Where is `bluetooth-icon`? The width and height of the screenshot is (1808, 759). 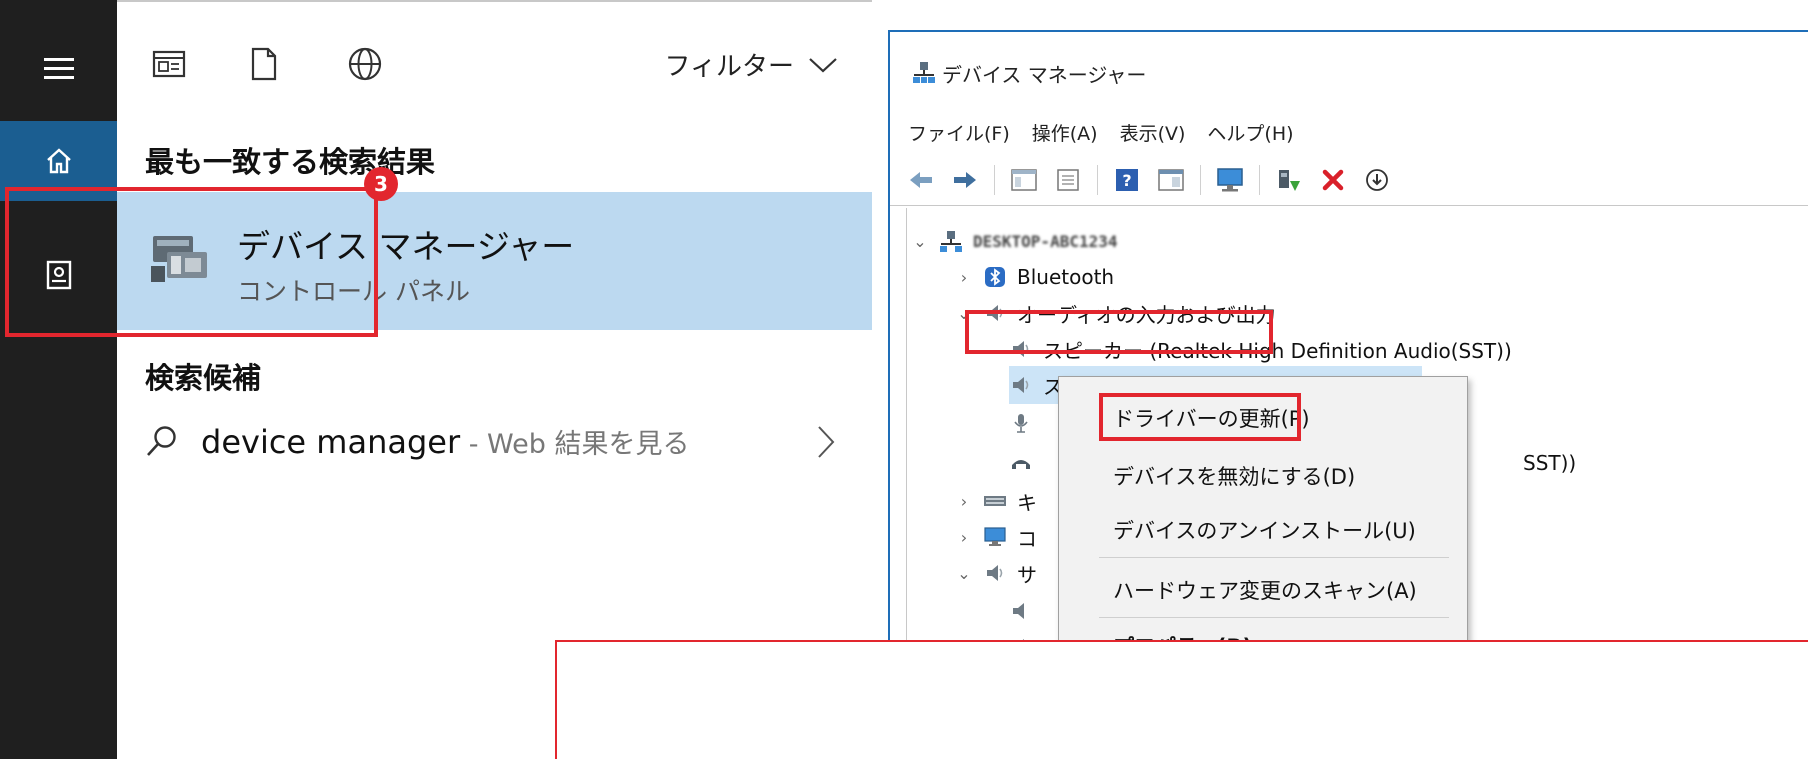 bluetooth-icon is located at coordinates (995, 277).